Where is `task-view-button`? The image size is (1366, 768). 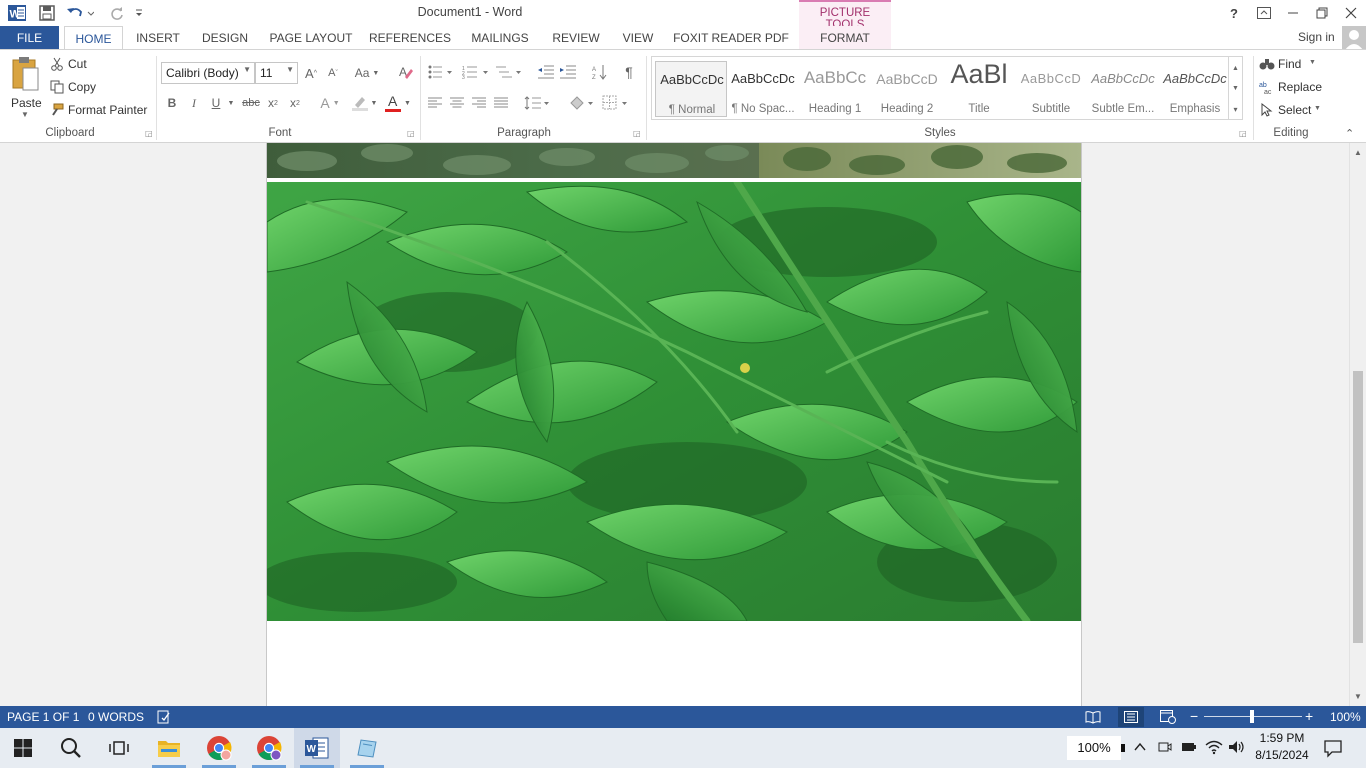
task-view-button is located at coordinates (119, 748).